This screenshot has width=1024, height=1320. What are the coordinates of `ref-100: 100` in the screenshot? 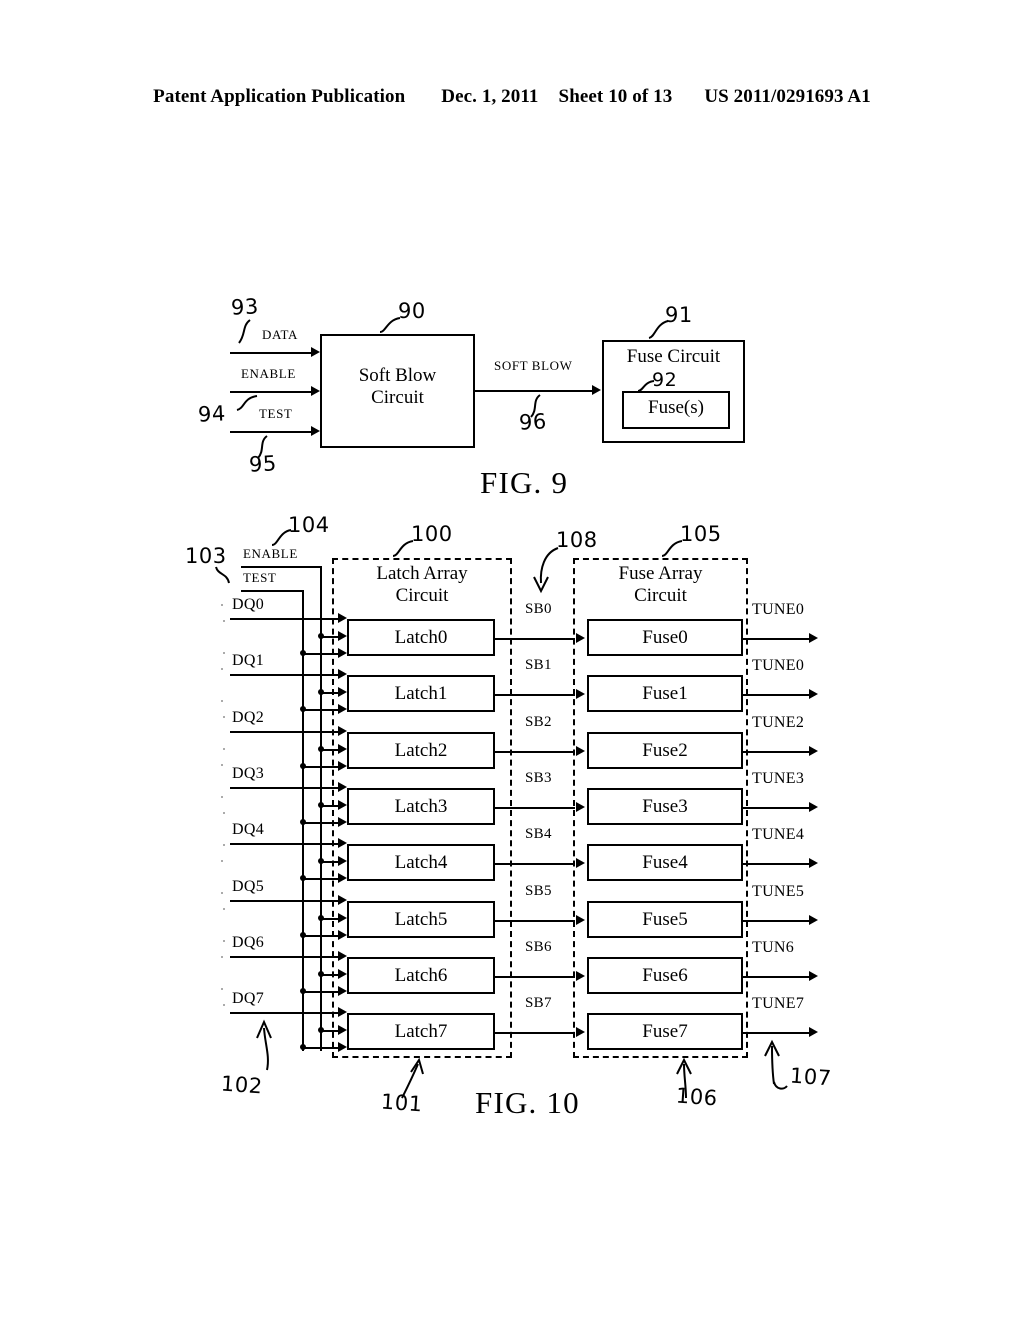 It's located at (432, 534).